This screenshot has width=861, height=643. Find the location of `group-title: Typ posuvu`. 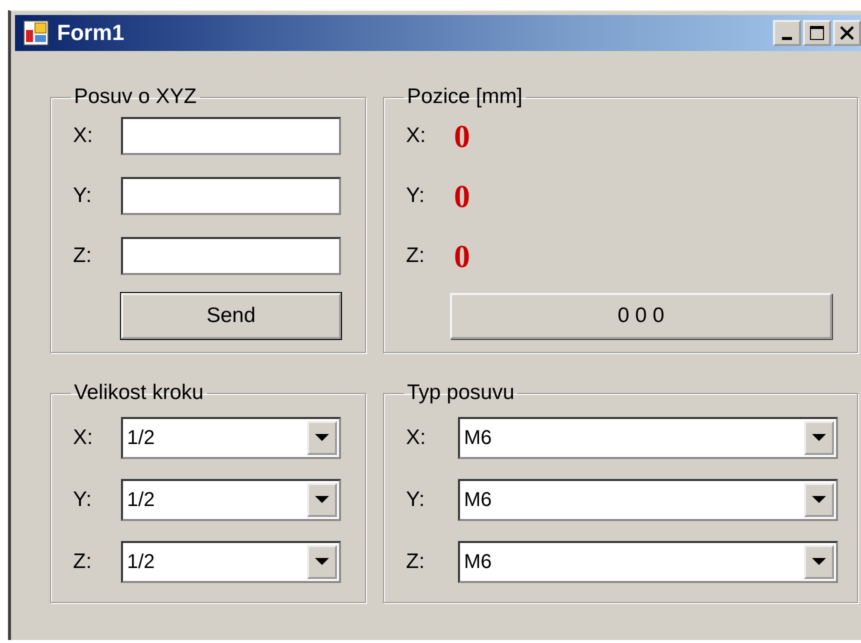

group-title: Typ posuvu is located at coordinates (461, 393).